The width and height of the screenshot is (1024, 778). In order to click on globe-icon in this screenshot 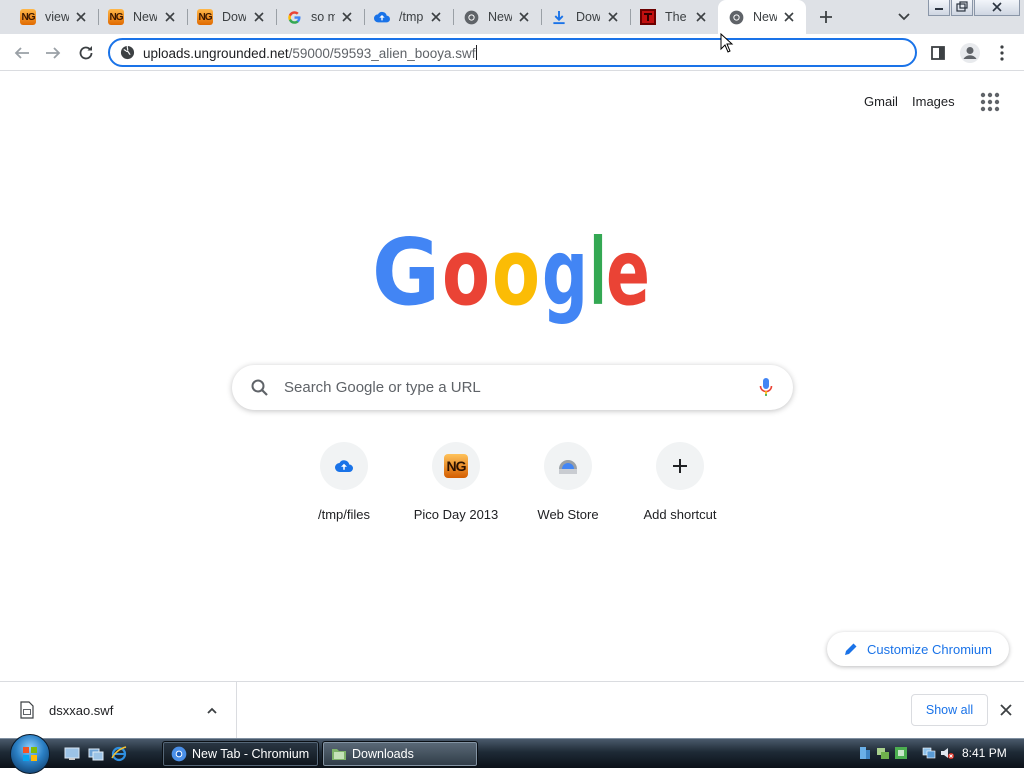, I will do `click(127, 52)`.